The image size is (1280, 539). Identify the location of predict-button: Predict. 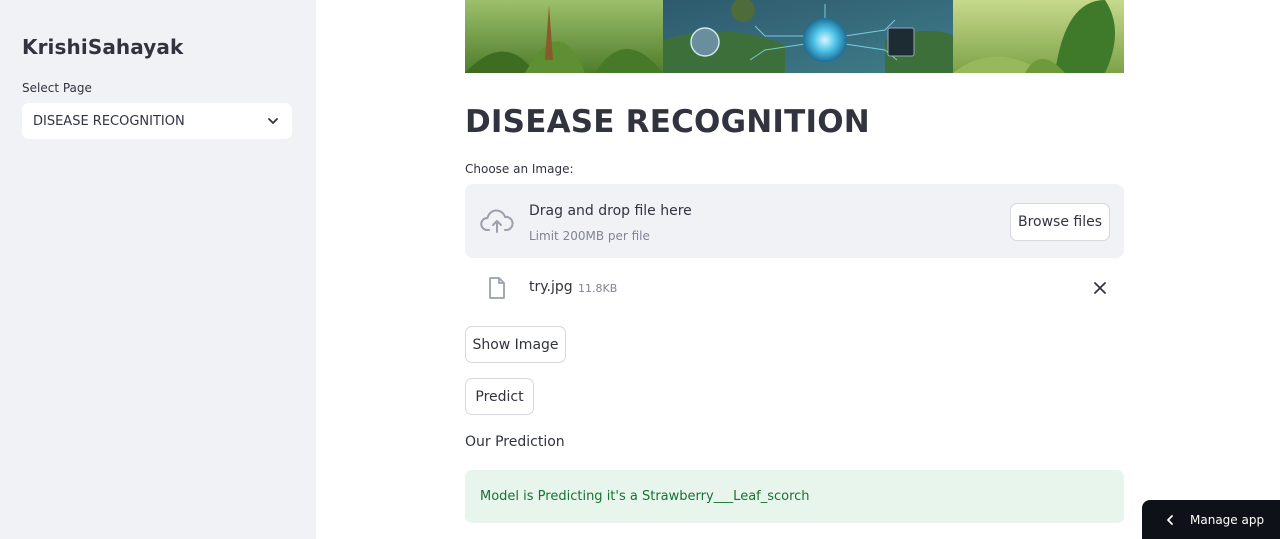
(499, 396).